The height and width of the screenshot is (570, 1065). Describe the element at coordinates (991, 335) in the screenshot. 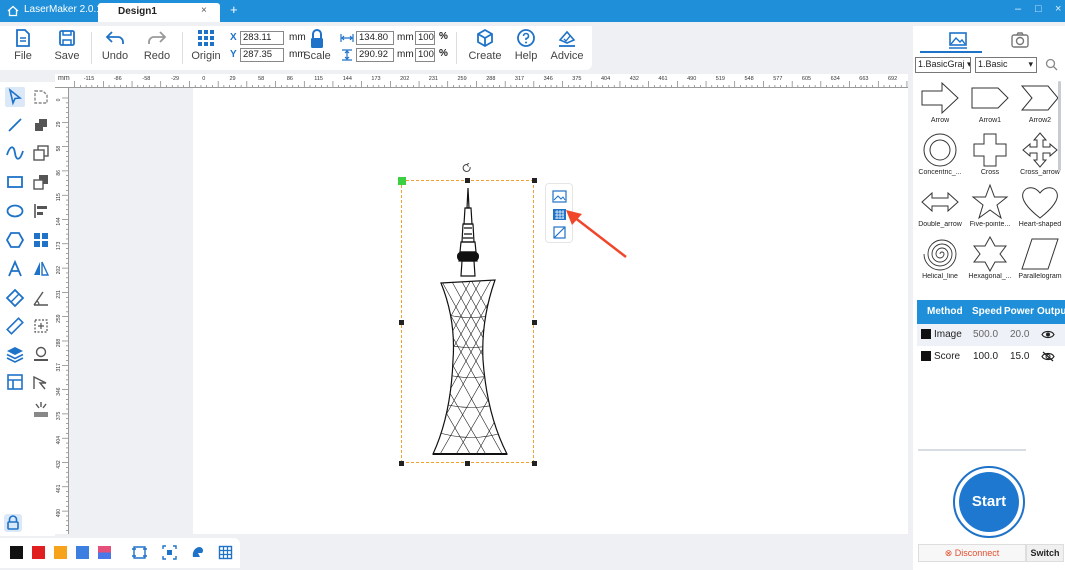

I see `layer-row-image: Image 500.0 20.0` at that location.